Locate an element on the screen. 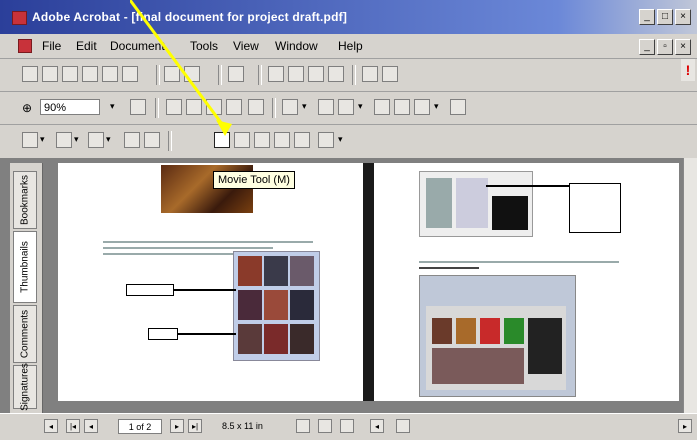 Image resolution: width=697 pixels, height=440 pixels. form-tool-icon is located at coordinates (302, 140).